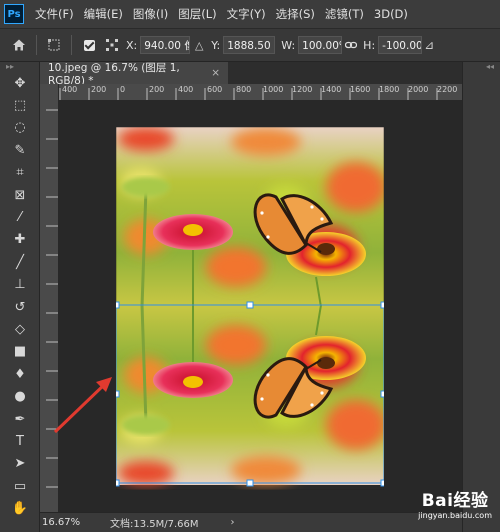 The height and width of the screenshot is (532, 500). What do you see at coordinates (20, 329) in the screenshot?
I see `eraser-icon: ◇` at bounding box center [20, 329].